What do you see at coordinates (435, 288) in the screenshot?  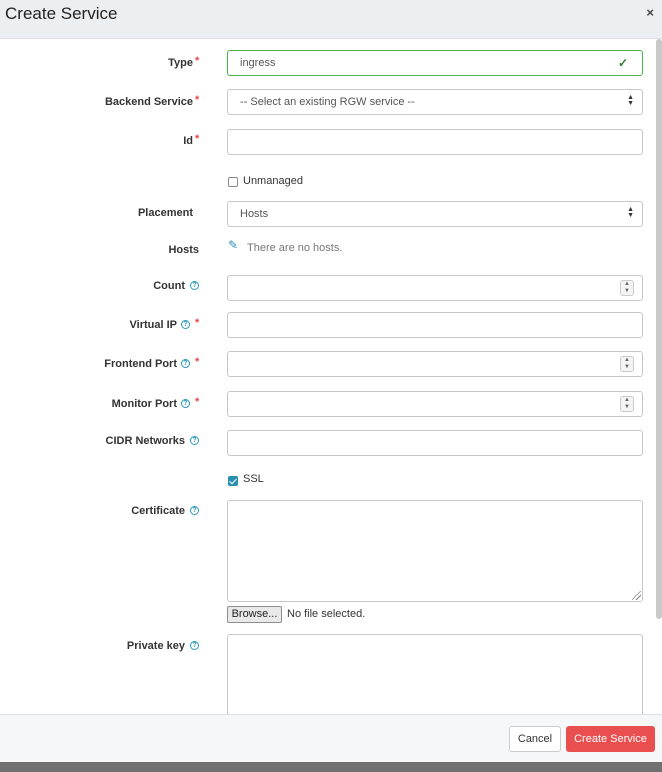 I see `count-input: ▲ ▼` at bounding box center [435, 288].